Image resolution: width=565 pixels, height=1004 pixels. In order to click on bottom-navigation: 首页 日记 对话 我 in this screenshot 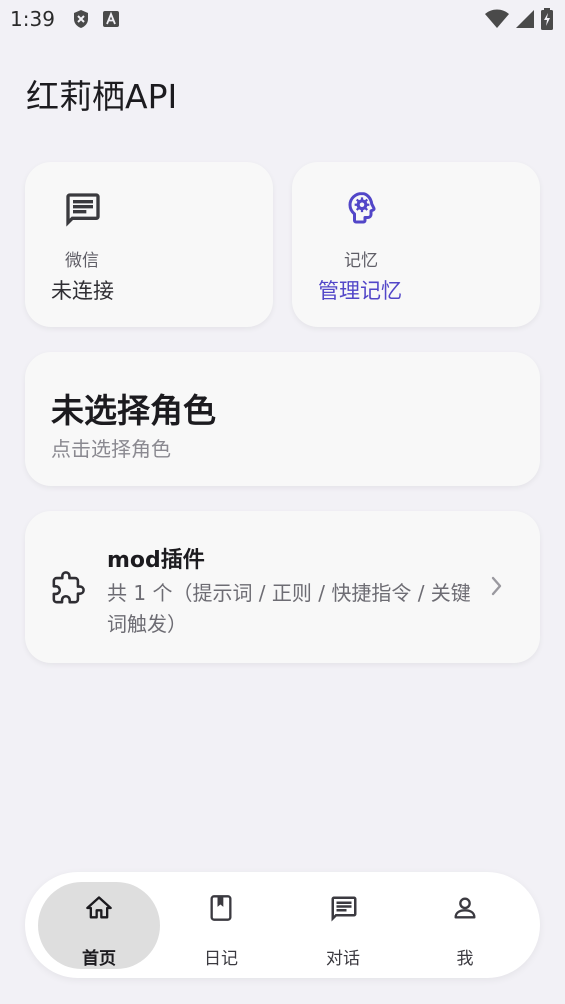, I will do `click(282, 925)`.